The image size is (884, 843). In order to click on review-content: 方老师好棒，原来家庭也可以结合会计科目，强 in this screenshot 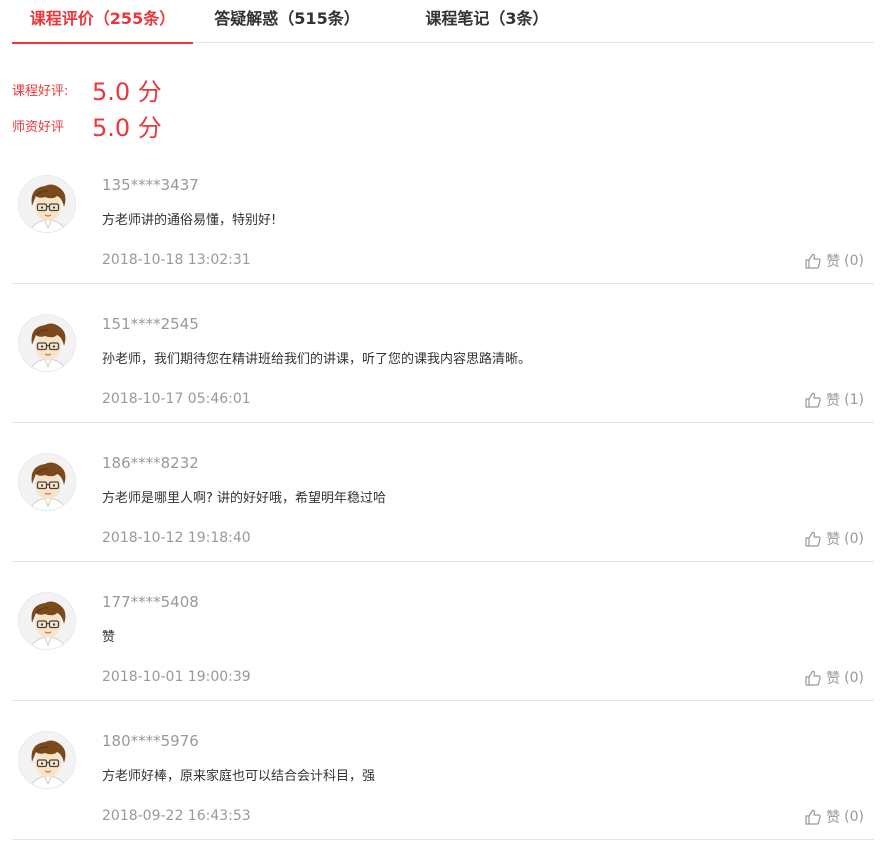, I will do `click(239, 776)`.